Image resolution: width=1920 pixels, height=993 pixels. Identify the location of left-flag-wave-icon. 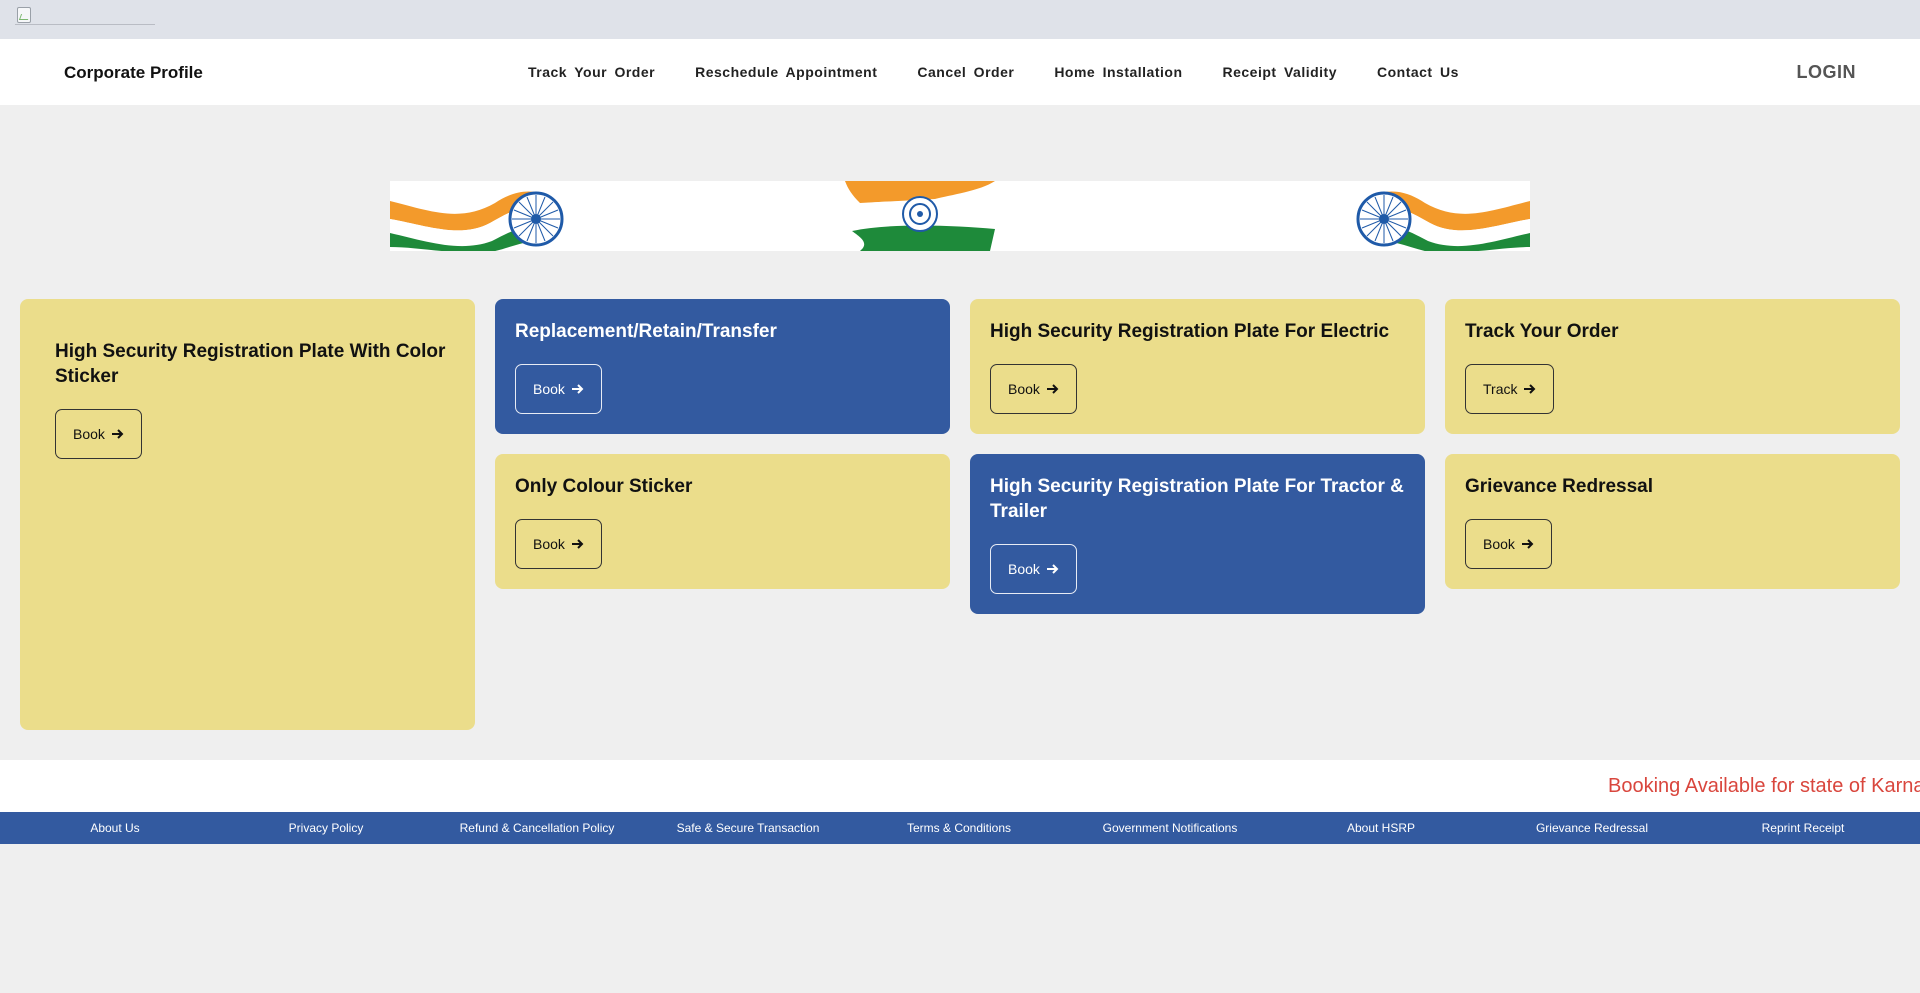
(477, 221).